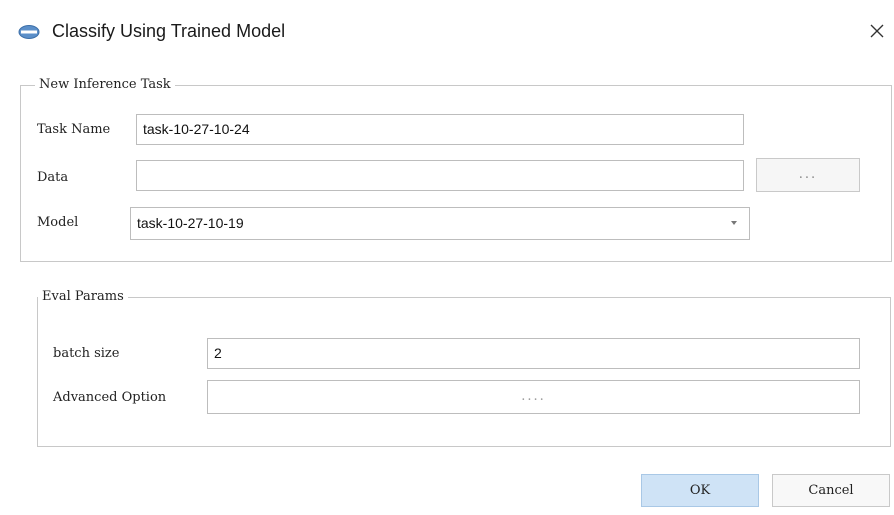  Describe the element at coordinates (58, 222) in the screenshot. I see `model-label: Model` at that location.